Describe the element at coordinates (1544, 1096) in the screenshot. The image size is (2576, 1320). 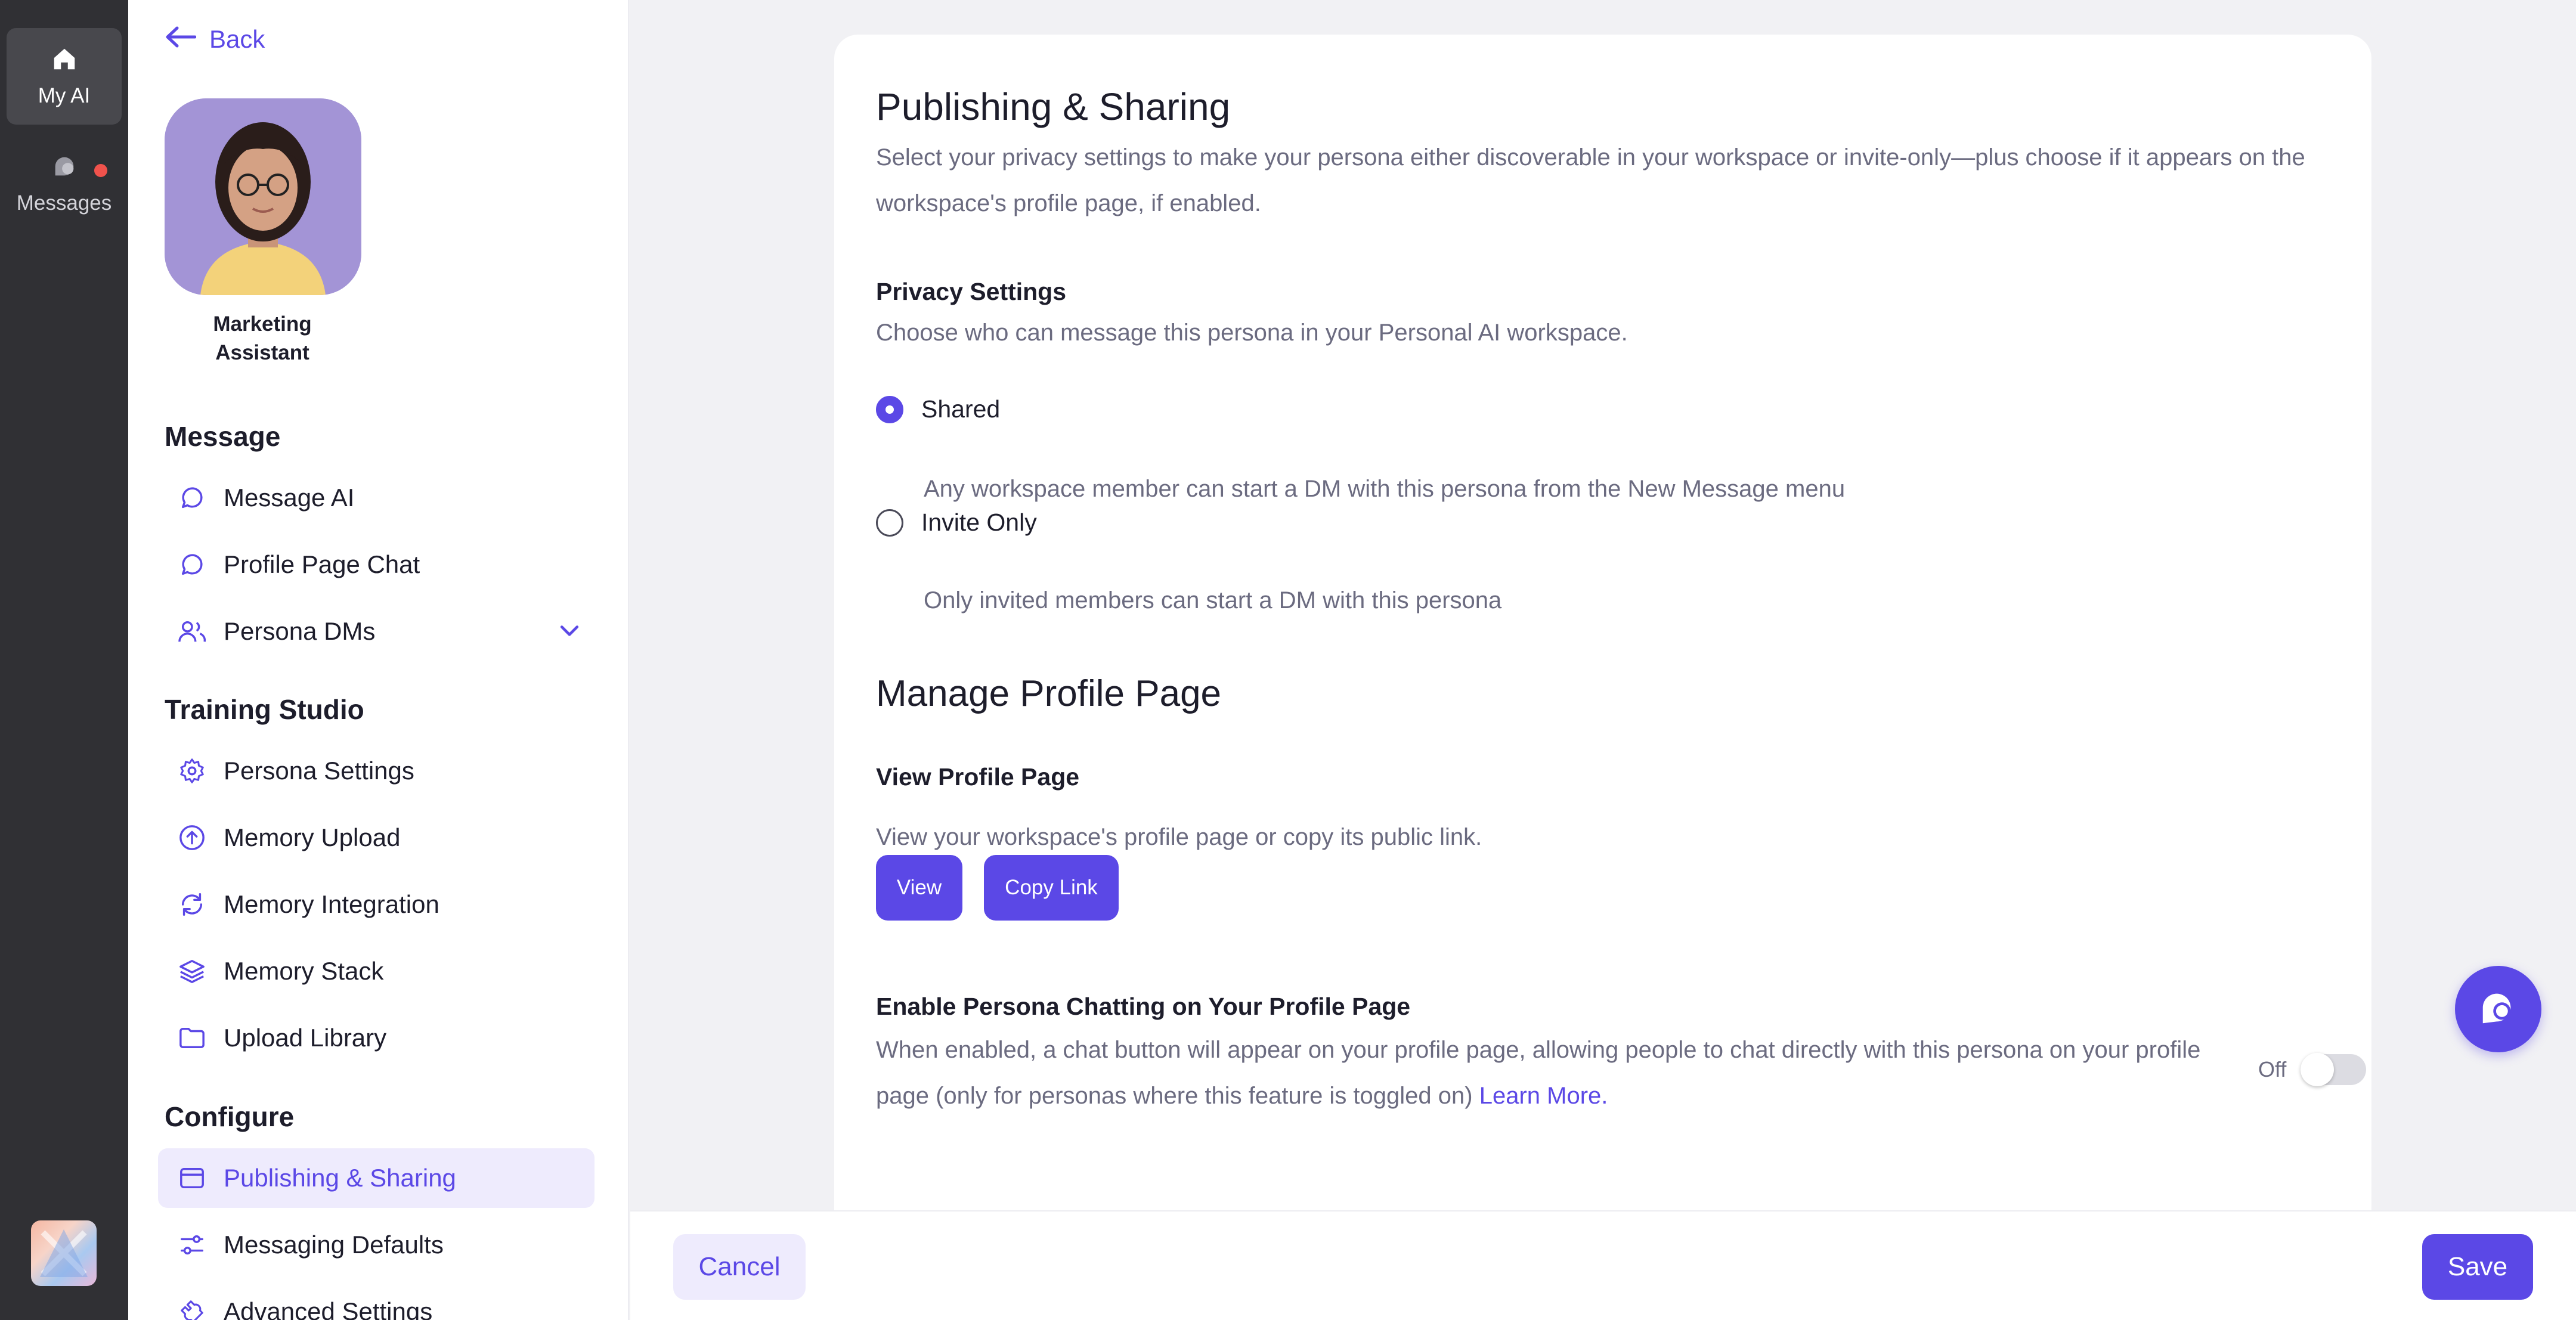
I see `learn-more-link: Learn More.` at that location.